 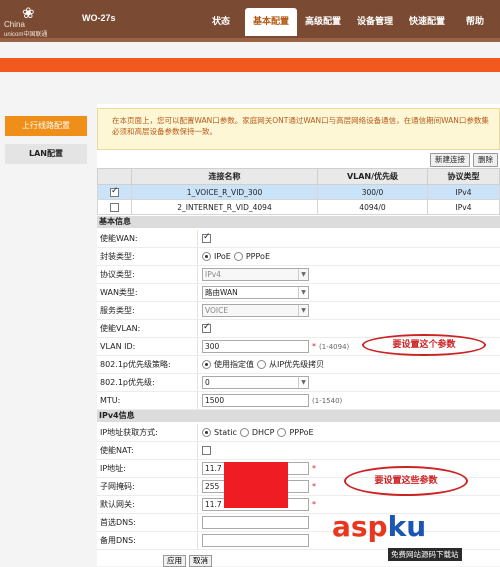 What do you see at coordinates (26, 35) in the screenshot?
I see `logo-text-unicom: unicom中国联通` at bounding box center [26, 35].